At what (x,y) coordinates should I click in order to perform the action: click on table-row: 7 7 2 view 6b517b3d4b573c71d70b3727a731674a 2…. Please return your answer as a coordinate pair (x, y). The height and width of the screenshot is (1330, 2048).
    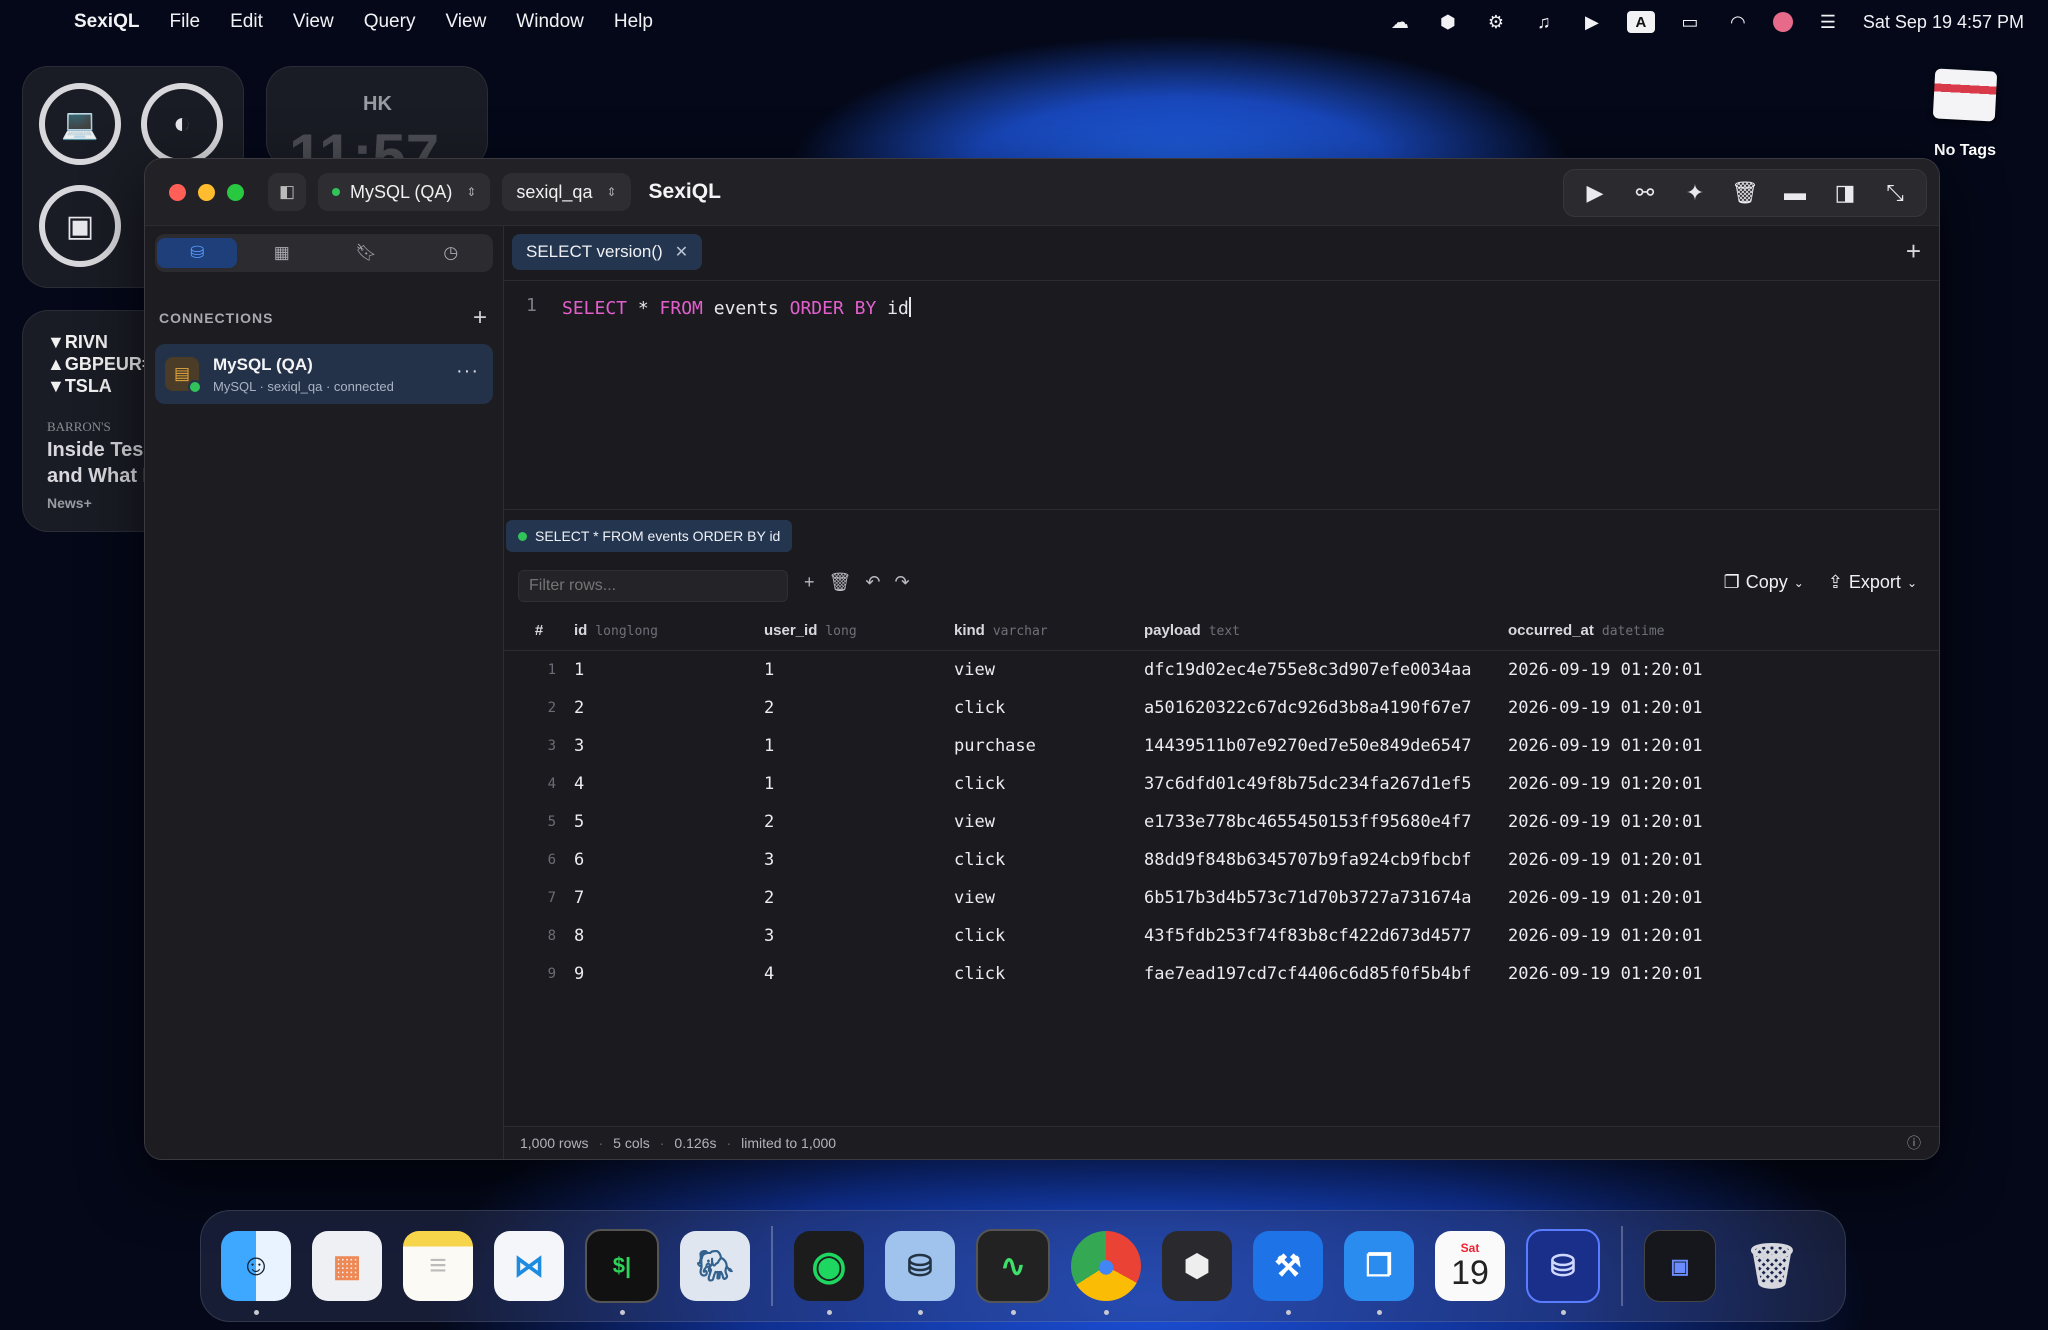
    Looking at the image, I should click on (1221, 898).